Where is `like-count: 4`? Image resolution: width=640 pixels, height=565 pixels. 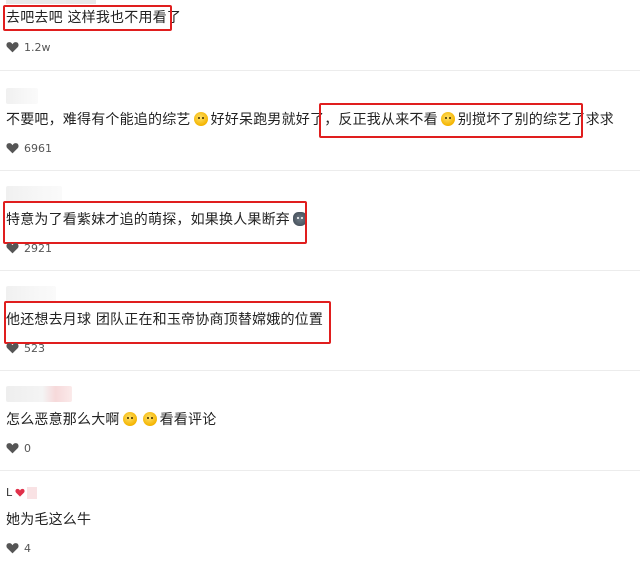
like-count: 4 is located at coordinates (27, 548).